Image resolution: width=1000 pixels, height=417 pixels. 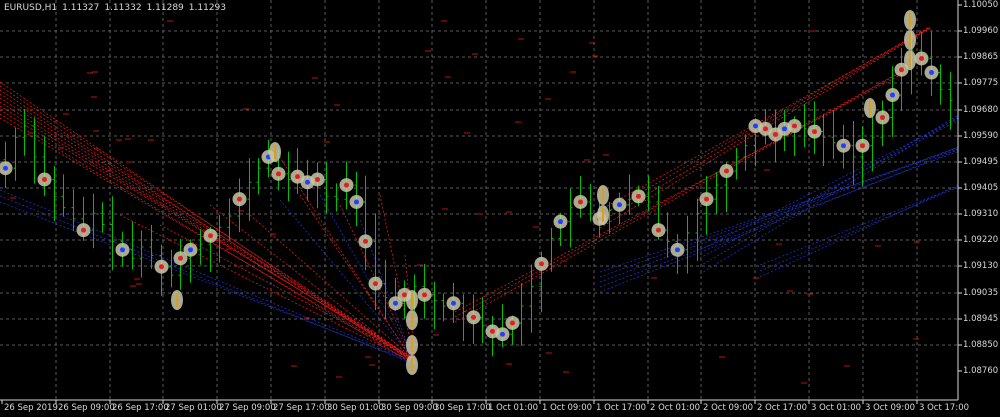 I want to click on price-label: 1.09405, so click(x=981, y=188).